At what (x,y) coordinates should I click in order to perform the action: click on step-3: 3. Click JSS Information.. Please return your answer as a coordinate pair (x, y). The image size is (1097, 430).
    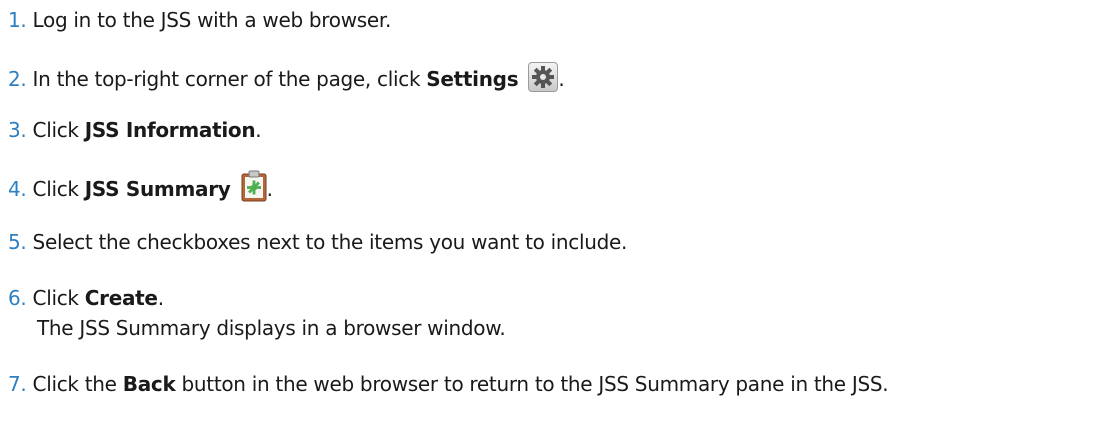
    Looking at the image, I should click on (135, 130).